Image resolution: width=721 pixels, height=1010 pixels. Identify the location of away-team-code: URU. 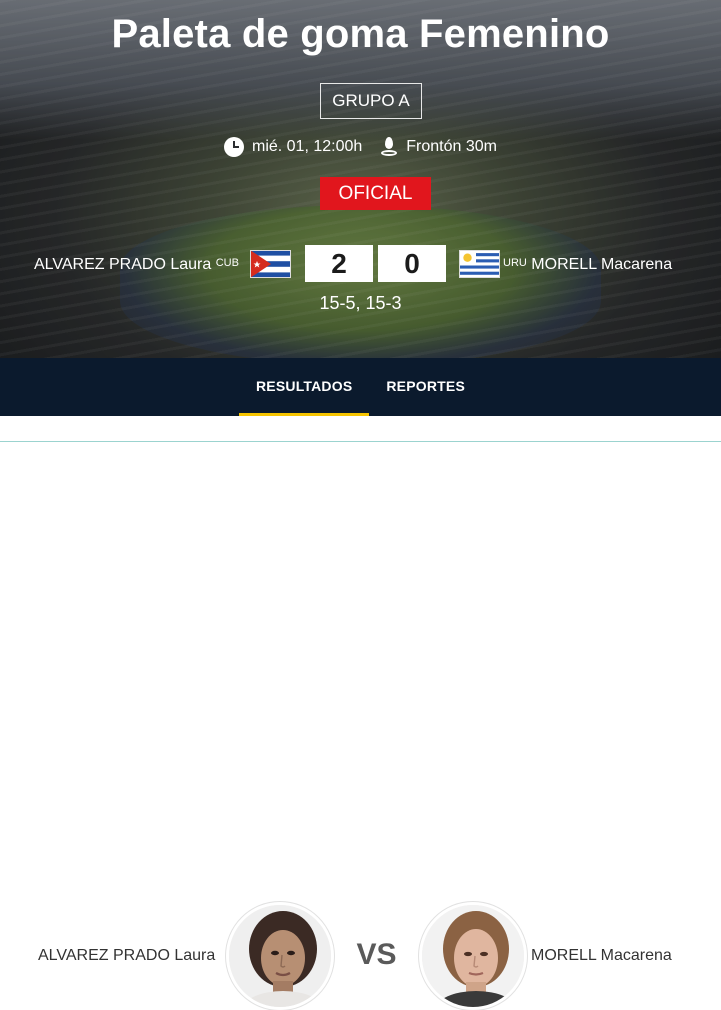
(515, 263).